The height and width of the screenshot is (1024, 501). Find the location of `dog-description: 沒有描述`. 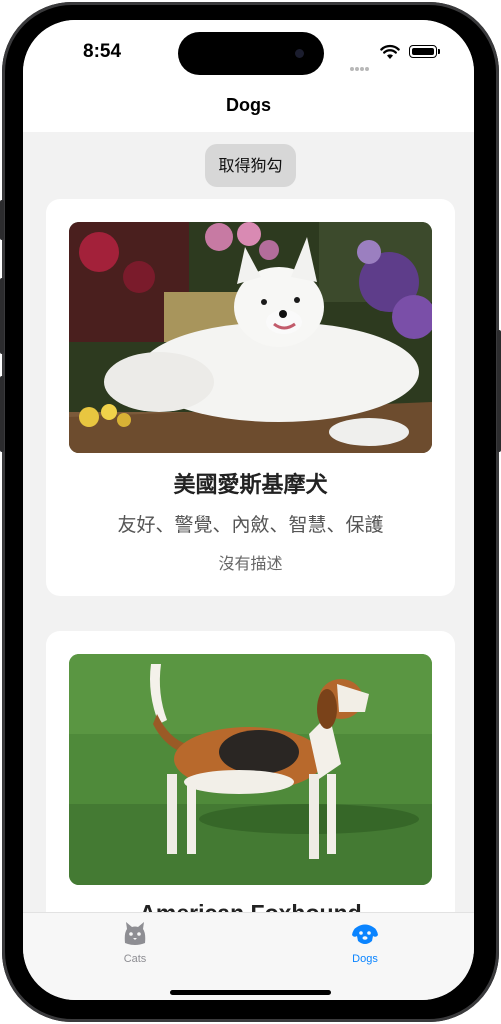

dog-description: 沒有描述 is located at coordinates (250, 563).